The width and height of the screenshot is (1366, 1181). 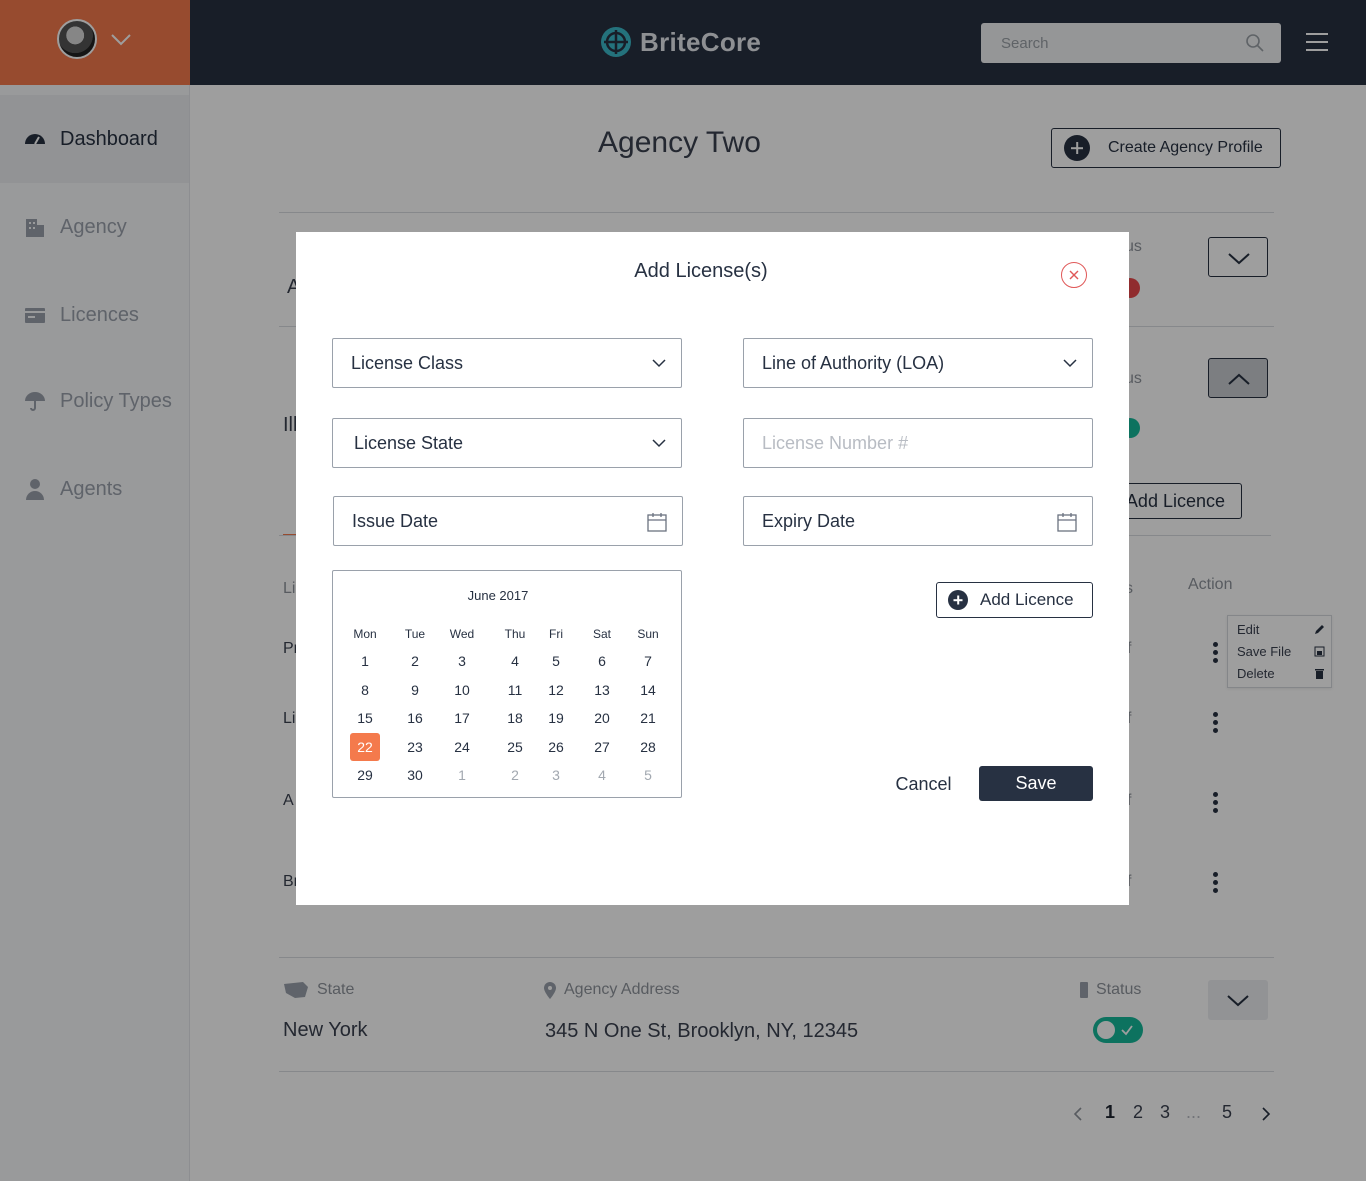 I want to click on calendar-day: 2, so click(x=415, y=661).